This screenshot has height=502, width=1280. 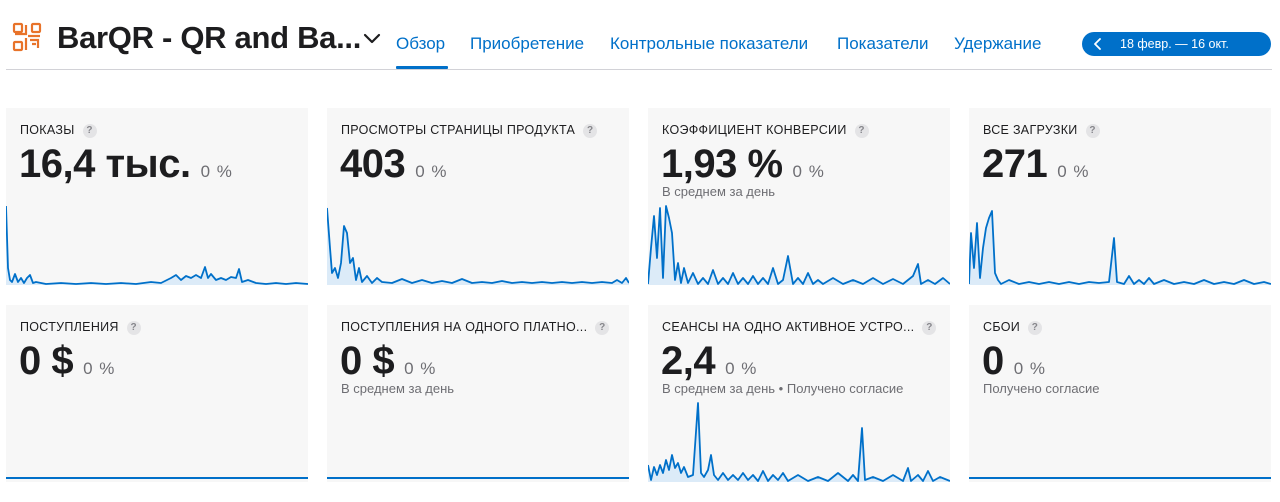 I want to click on tab-metrics: Показатели, so click(x=883, y=44).